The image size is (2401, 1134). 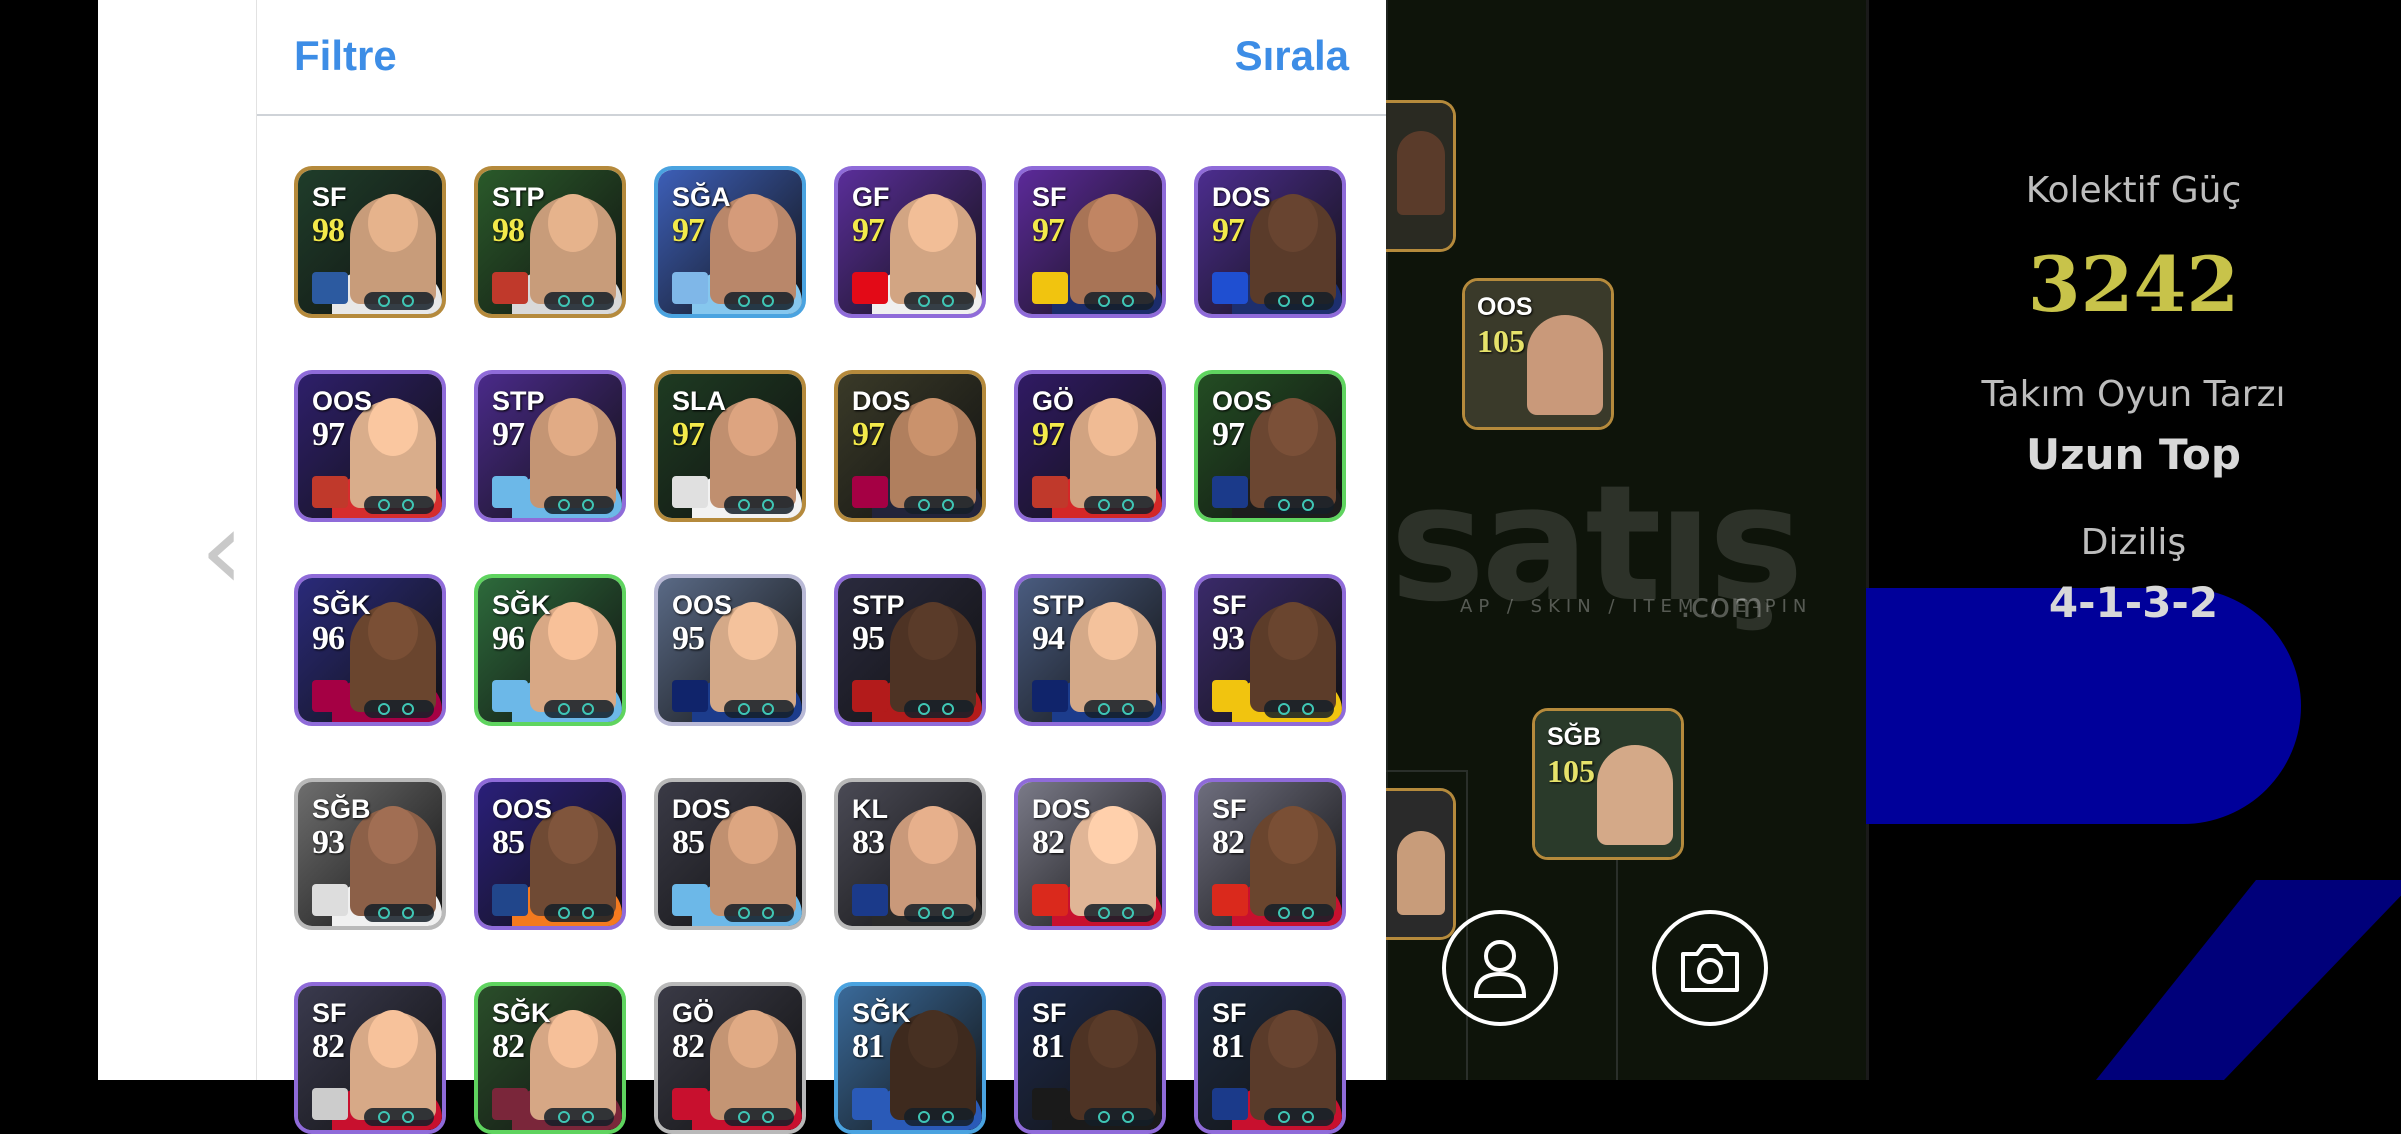 I want to click on player-card: STP 95, so click(x=910, y=650).